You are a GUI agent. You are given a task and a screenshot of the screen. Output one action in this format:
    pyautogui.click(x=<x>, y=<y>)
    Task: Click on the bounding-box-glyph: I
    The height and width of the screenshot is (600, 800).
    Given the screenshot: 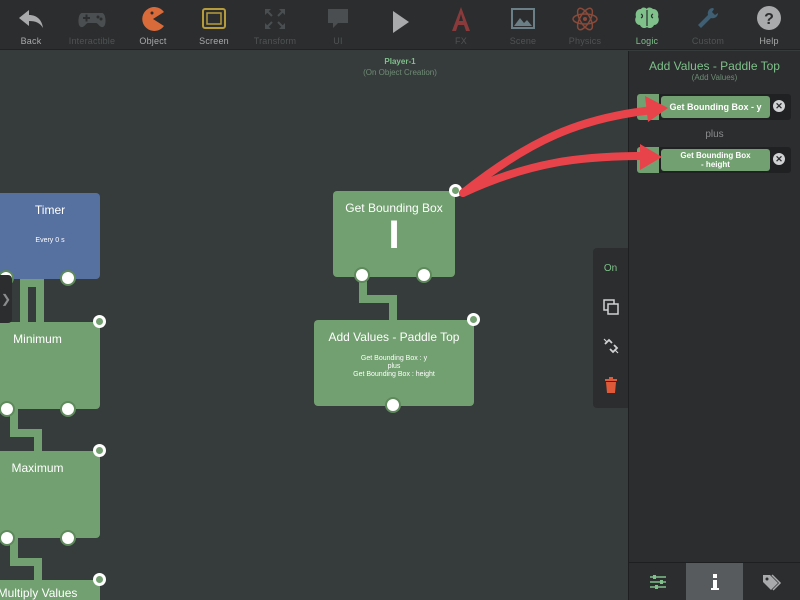 What is the action you would take?
    pyautogui.click(x=394, y=235)
    